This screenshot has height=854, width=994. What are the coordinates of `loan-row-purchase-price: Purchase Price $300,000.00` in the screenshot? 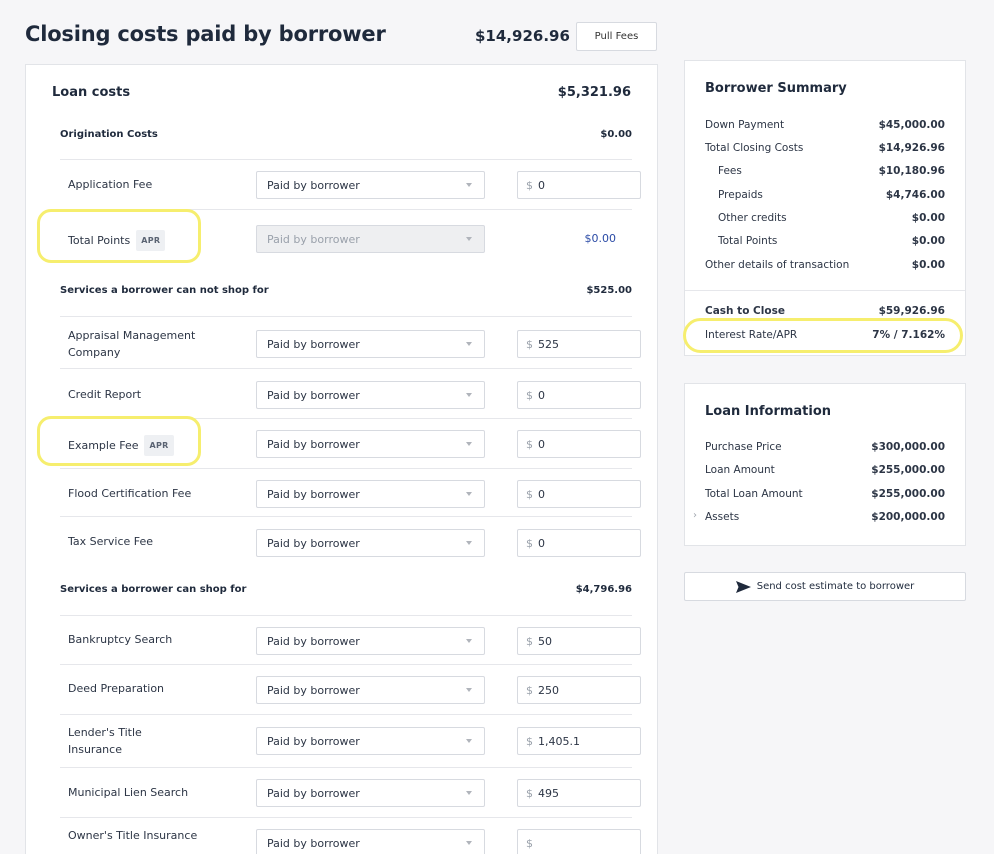 It's located at (825, 447).